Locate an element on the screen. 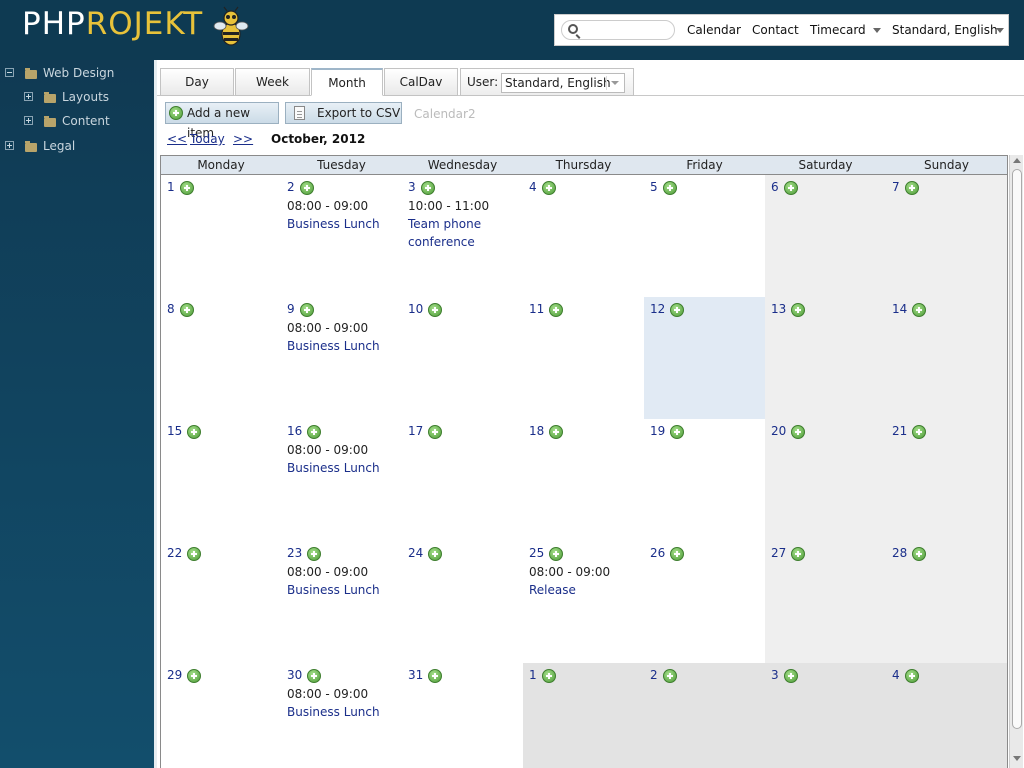 Image resolution: width=1024 pixels, height=768 pixels. day-number: 12 is located at coordinates (657, 309).